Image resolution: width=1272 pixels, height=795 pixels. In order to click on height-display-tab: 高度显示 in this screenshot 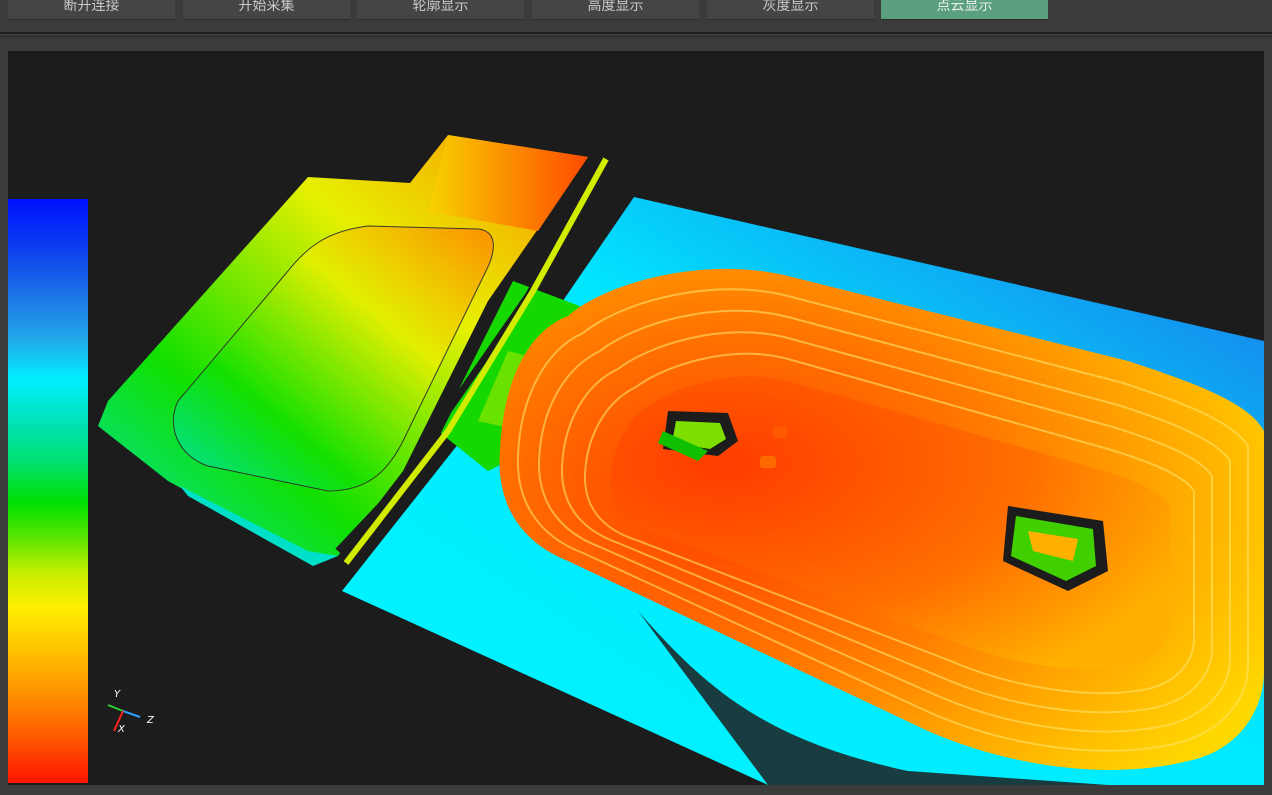, I will do `click(615, 10)`.